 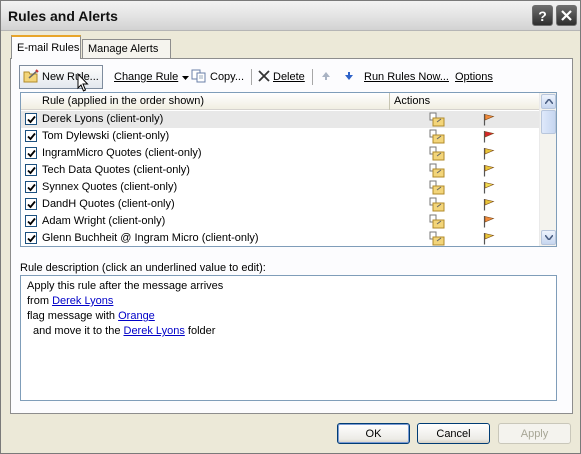 I want to click on rule-row: IngramMicro Quotes (client-only), so click(x=280, y=153).